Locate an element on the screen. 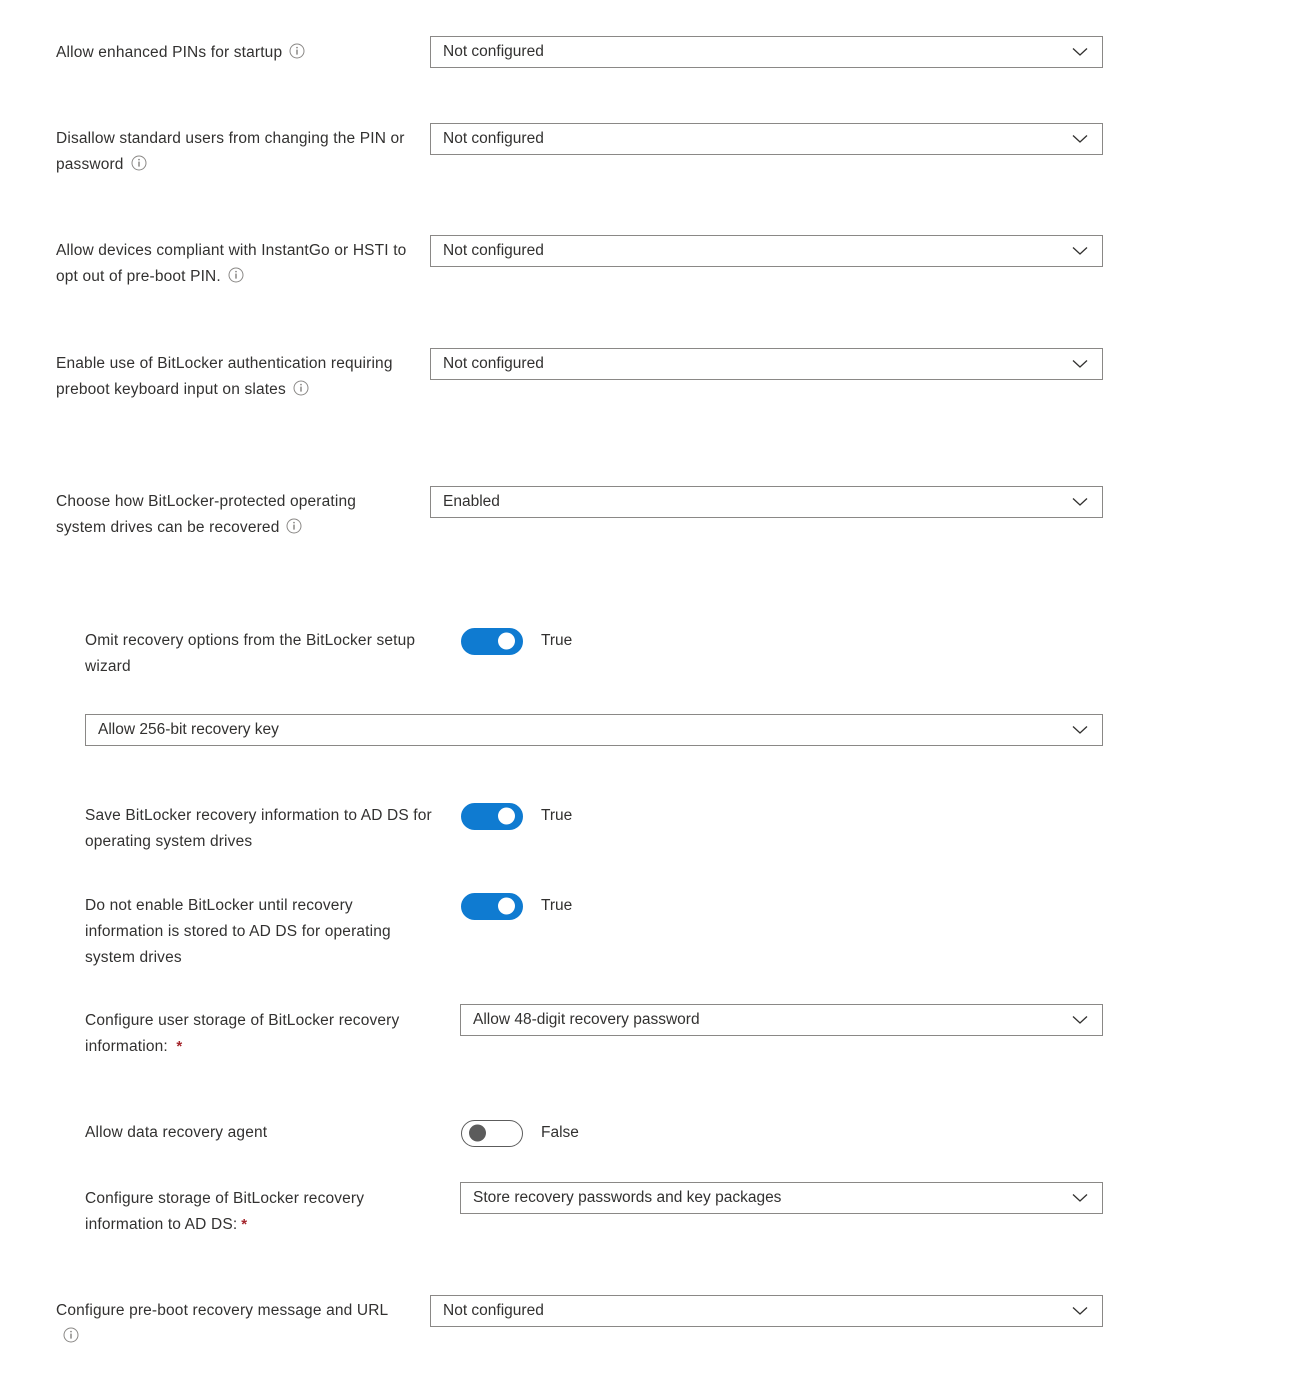 Image resolution: width=1312 pixels, height=1396 pixels. setting-dropdown-allow-devices-compliant-with-instantgo-or-hsti-to-opt-out-of-pre-boot-pin: Not configured is located at coordinates (766, 251).